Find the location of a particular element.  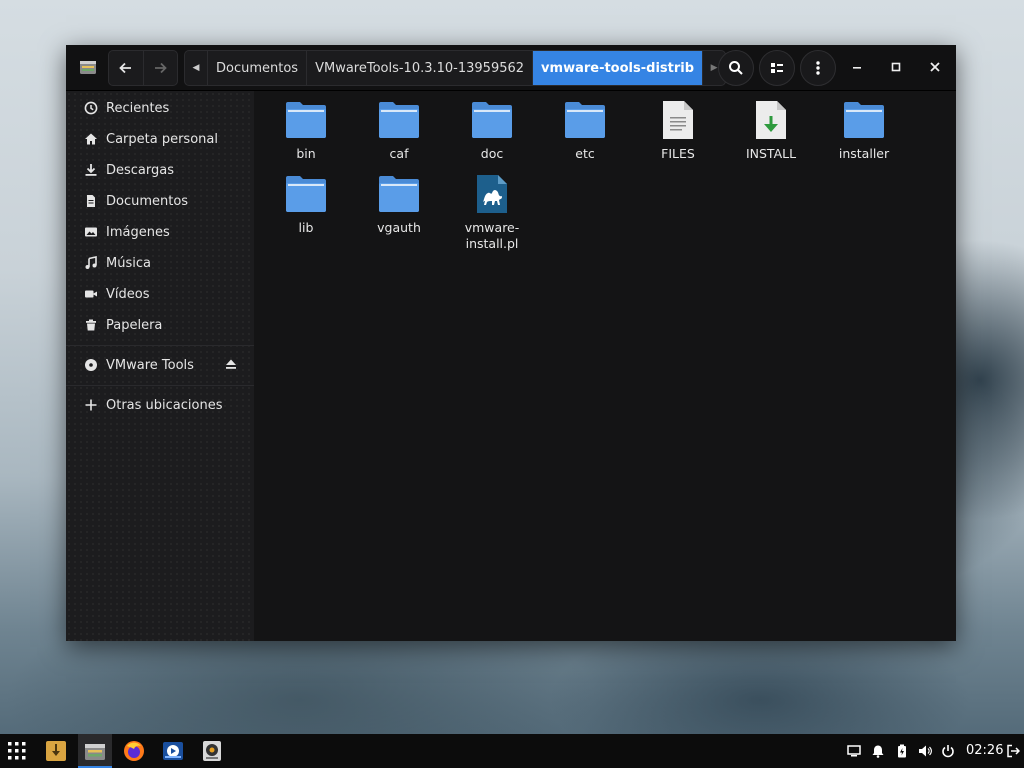

app-grid-icon is located at coordinates (17, 751).